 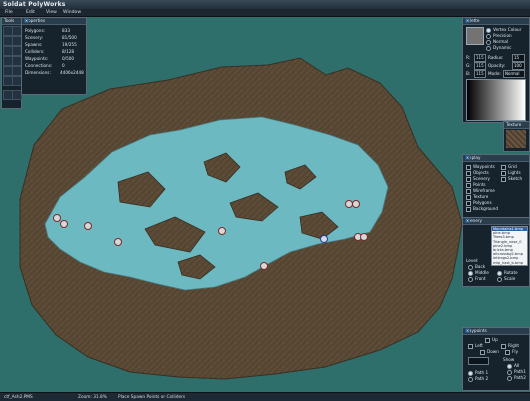 What do you see at coordinates (480, 58) in the screenshot?
I see `r-input: 115` at bounding box center [480, 58].